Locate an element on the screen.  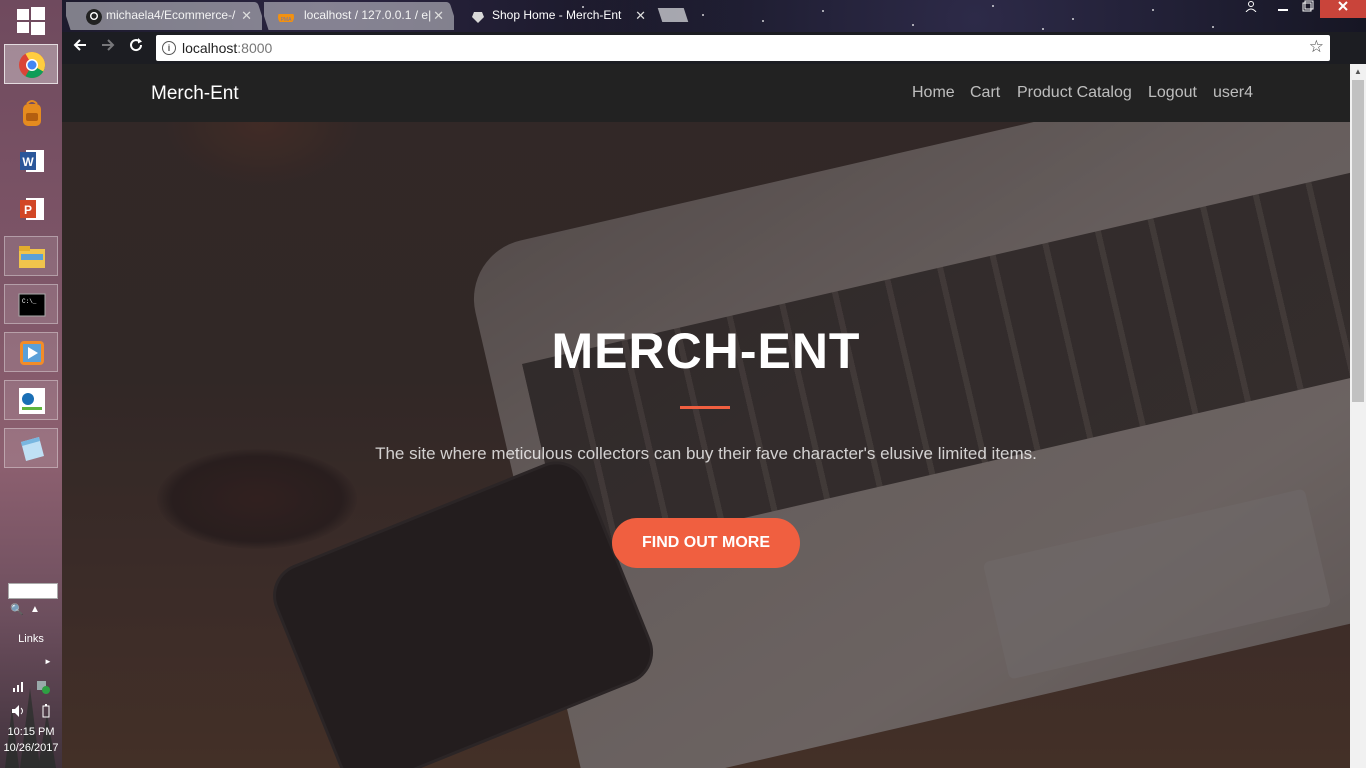
browser-toolbar: i localhost:8000 ☆ is located at coordinates (714, 48).